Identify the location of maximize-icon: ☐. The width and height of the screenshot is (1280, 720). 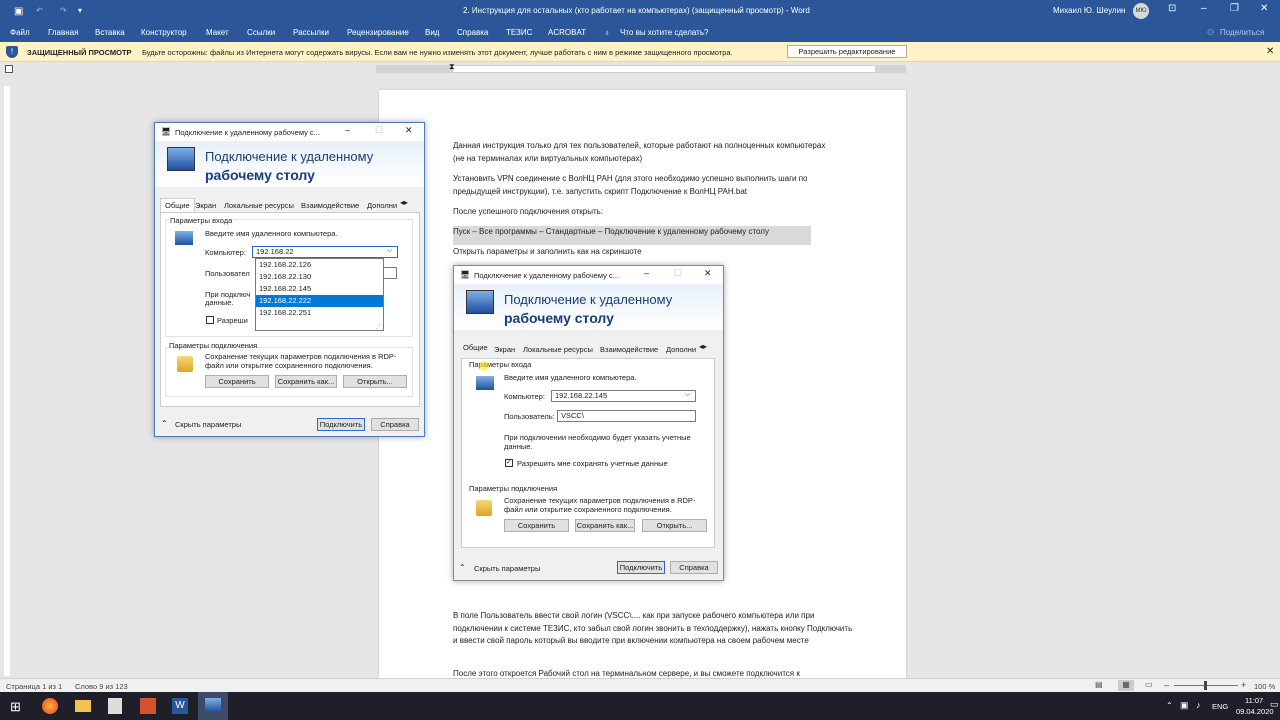
(379, 130).